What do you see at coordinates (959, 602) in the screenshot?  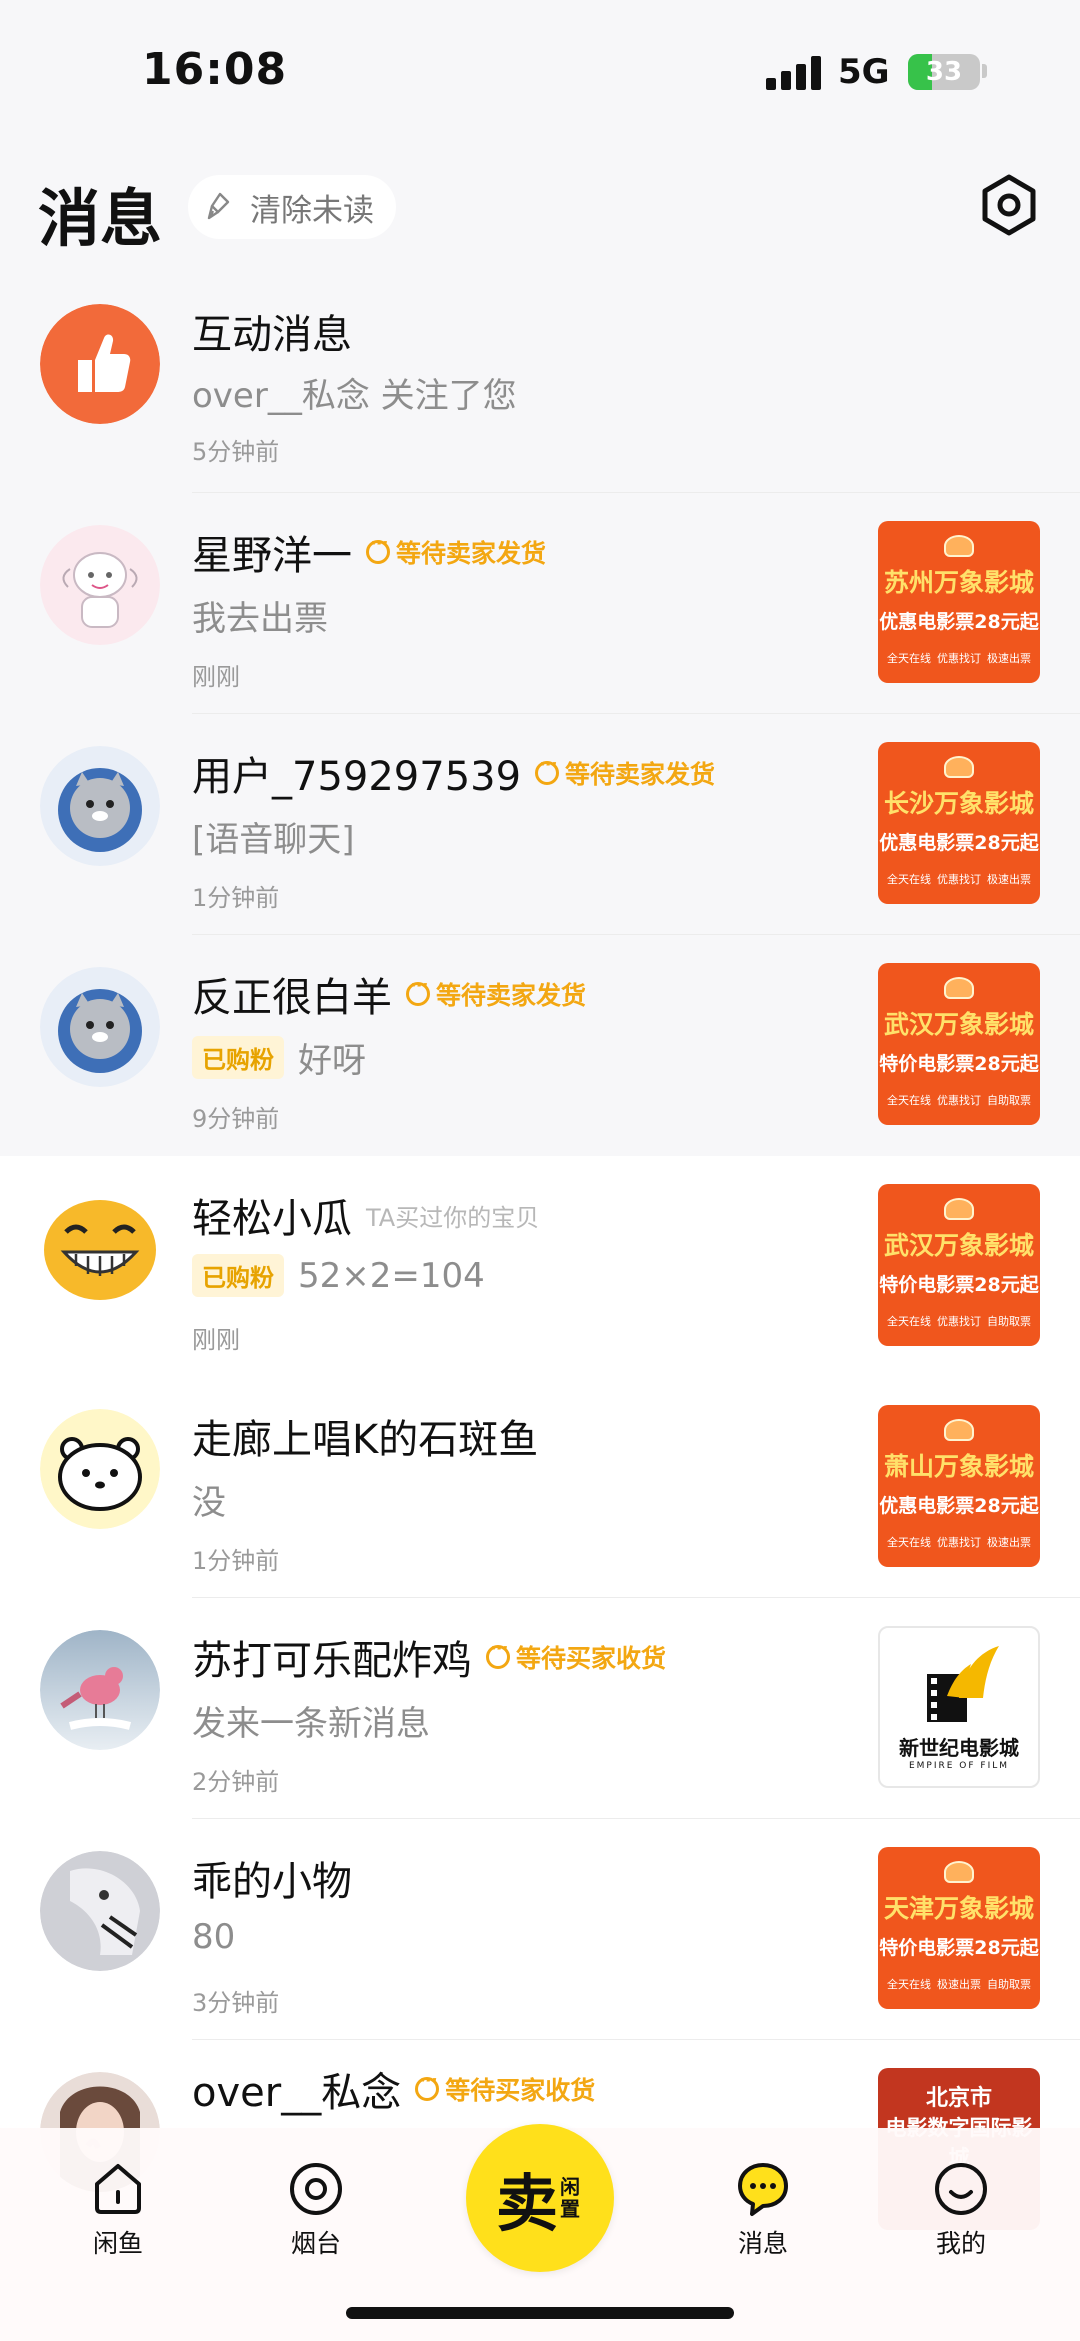 I see `listing-thumbnail: 苏州万象影城 优惠电影票28元起 全天在线 优惠找订 极速出票` at bounding box center [959, 602].